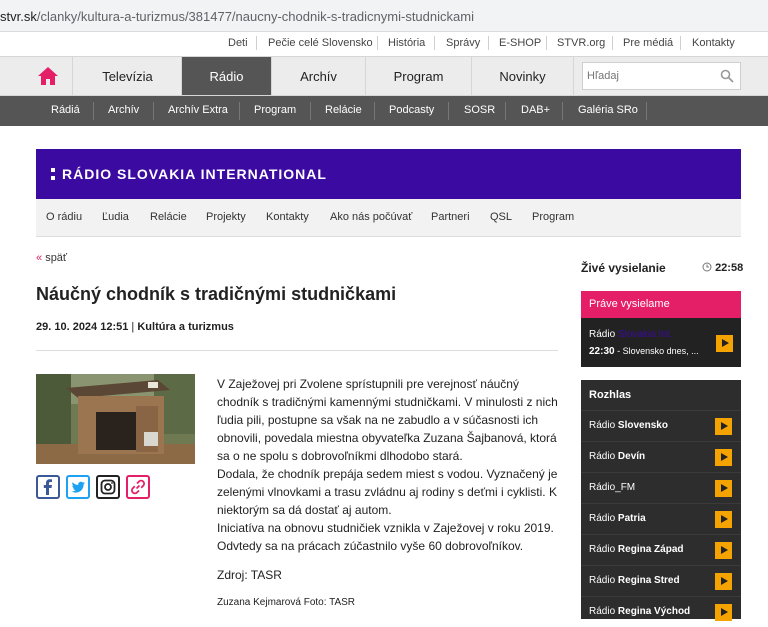 The height and width of the screenshot is (627, 768). What do you see at coordinates (553, 217) in the screenshot?
I see `rsi-nav-program: Program` at bounding box center [553, 217].